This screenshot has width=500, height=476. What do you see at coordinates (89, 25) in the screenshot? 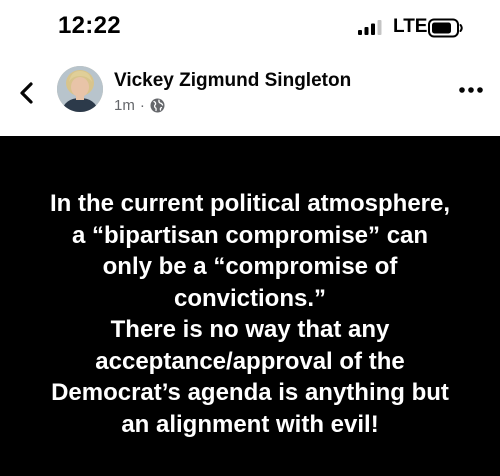
I see `status-time: 12:22` at bounding box center [89, 25].